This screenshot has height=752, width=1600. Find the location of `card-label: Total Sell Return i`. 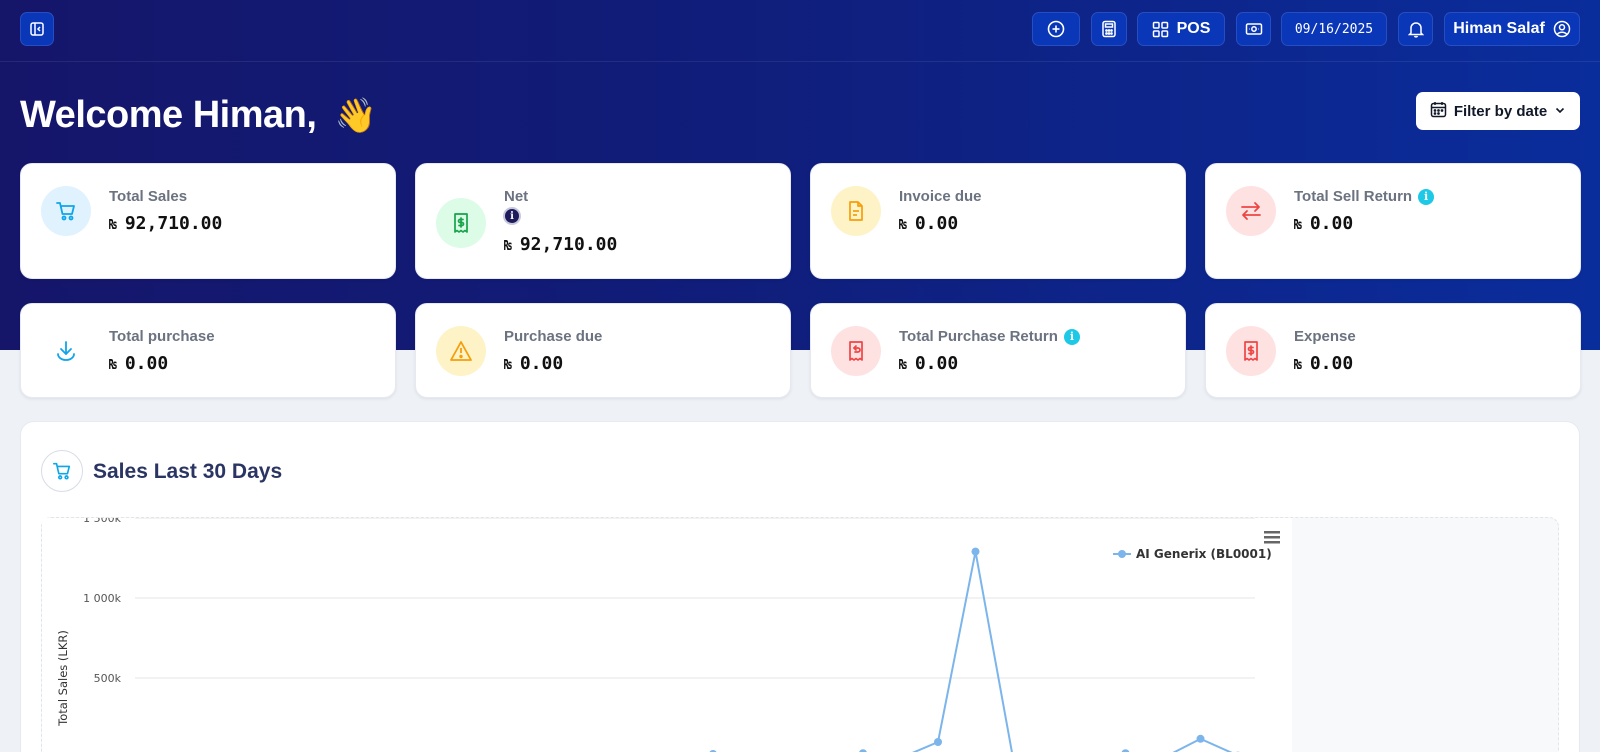

card-label: Total Sell Return i is located at coordinates (1364, 196).